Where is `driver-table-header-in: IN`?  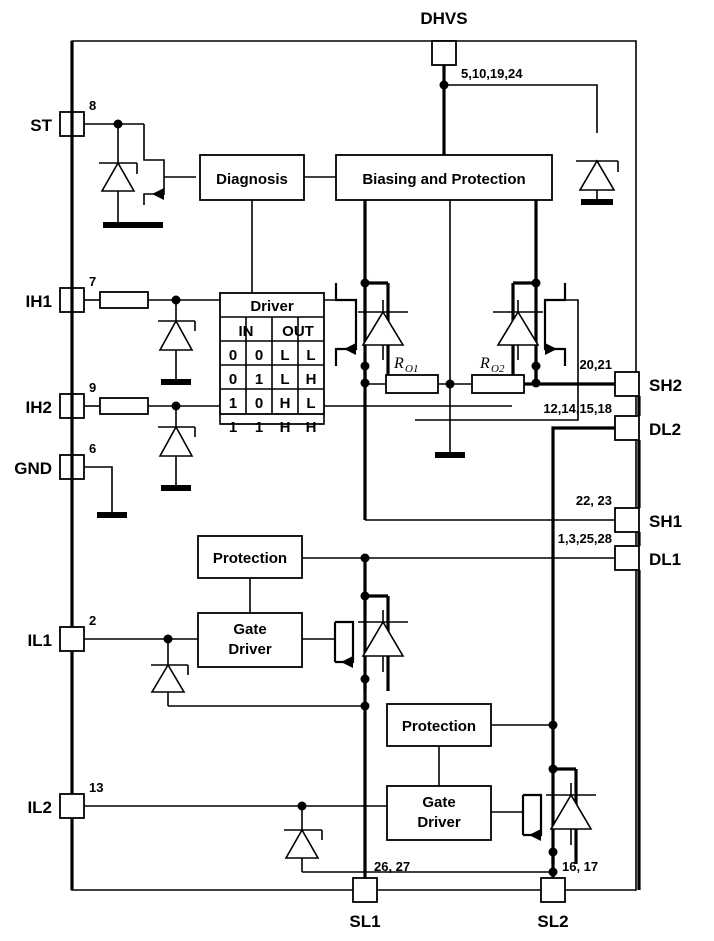
driver-table-header-in: IN is located at coordinates (246, 331).